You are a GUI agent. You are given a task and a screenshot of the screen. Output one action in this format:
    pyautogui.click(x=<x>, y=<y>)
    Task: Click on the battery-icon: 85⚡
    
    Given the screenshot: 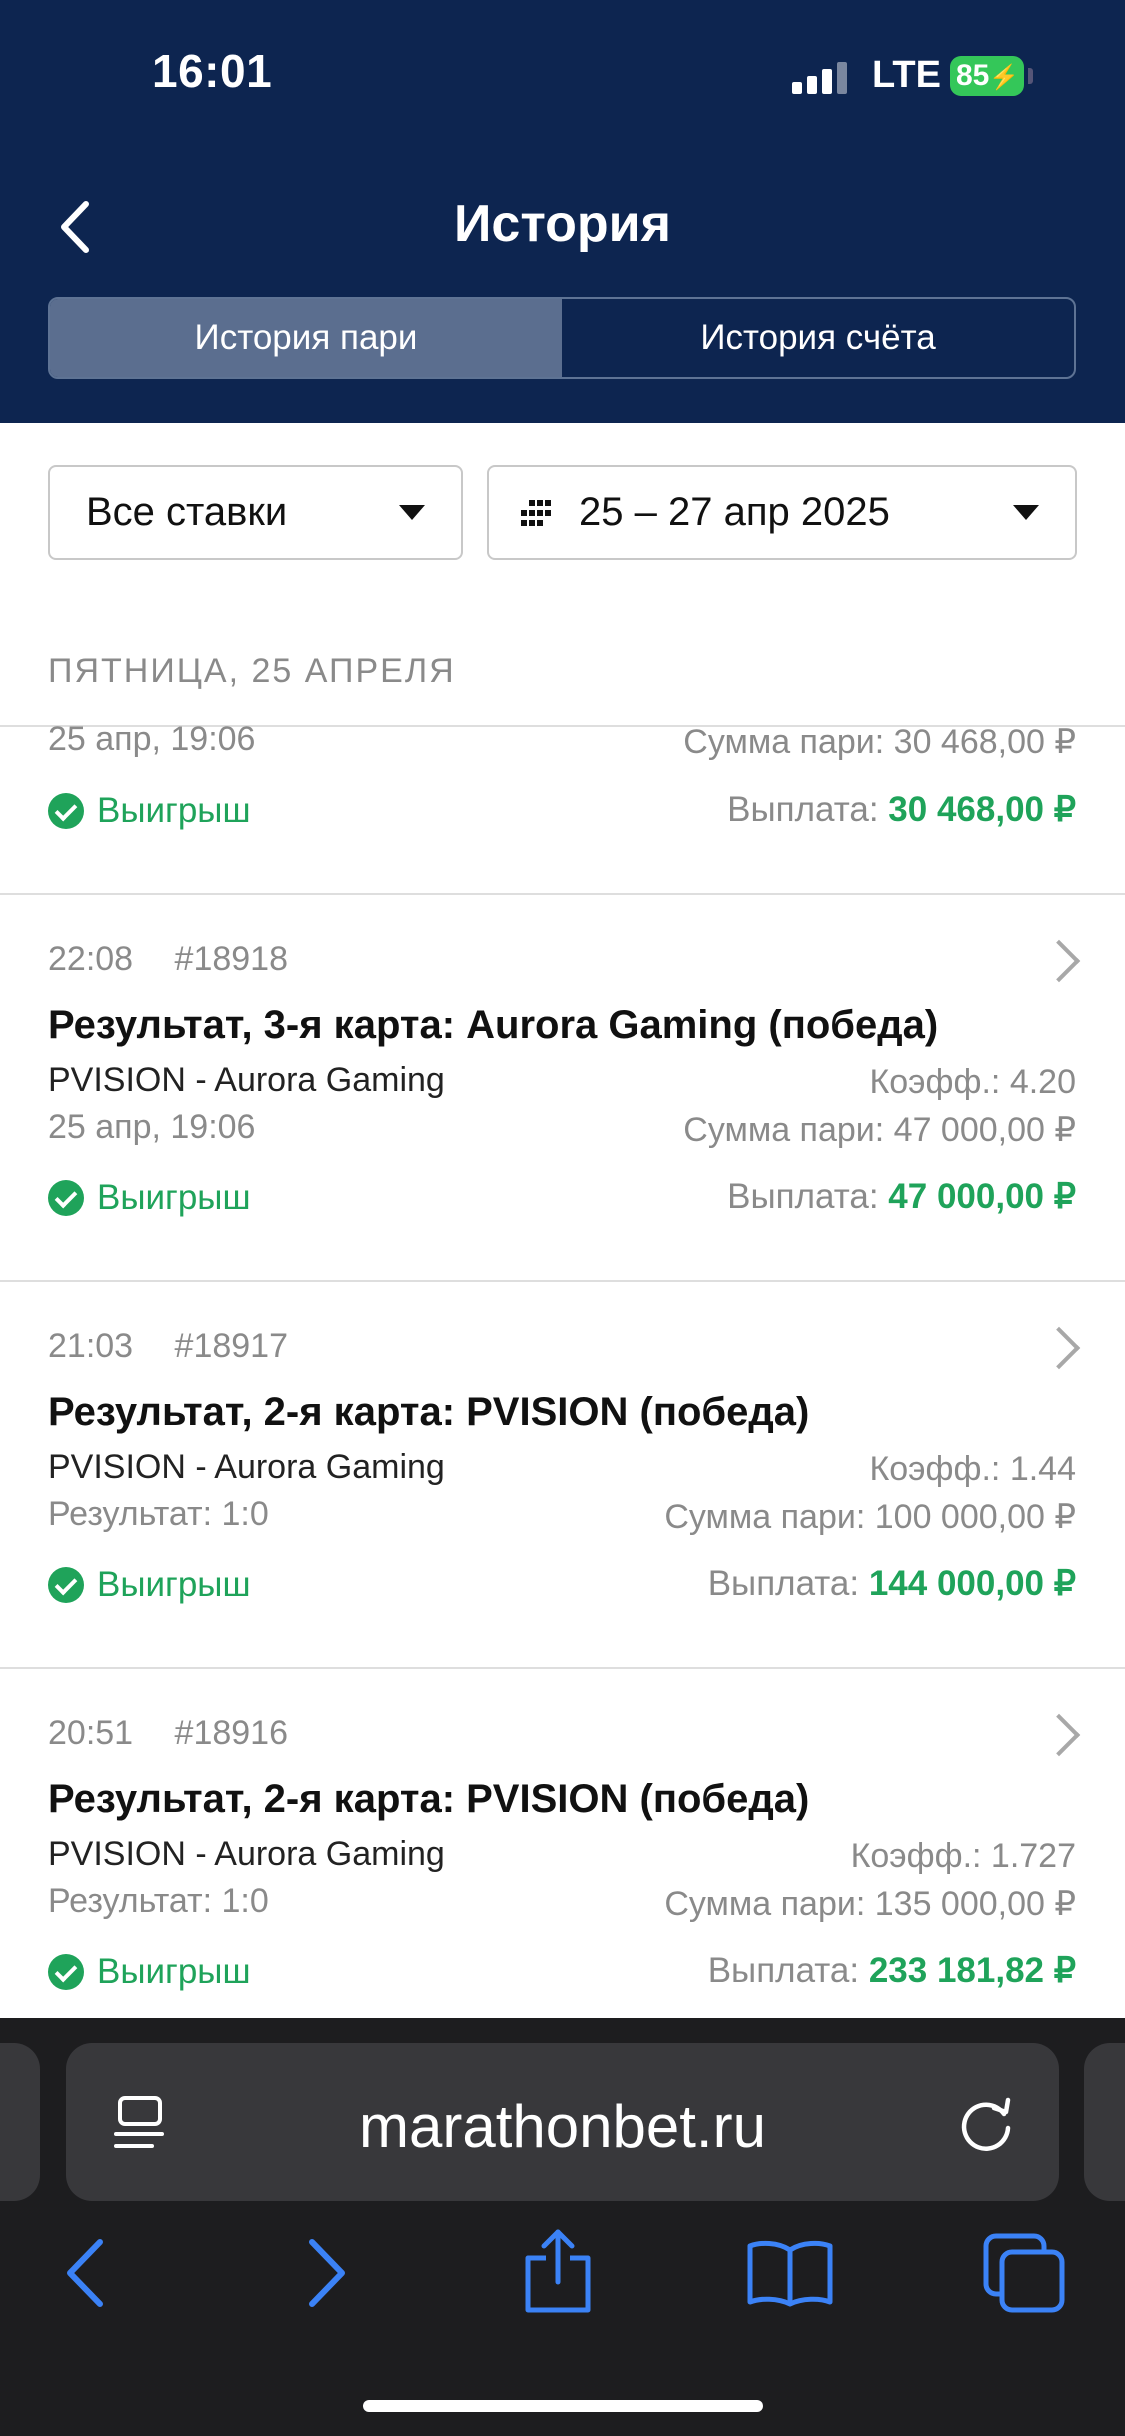 What is the action you would take?
    pyautogui.click(x=987, y=76)
    